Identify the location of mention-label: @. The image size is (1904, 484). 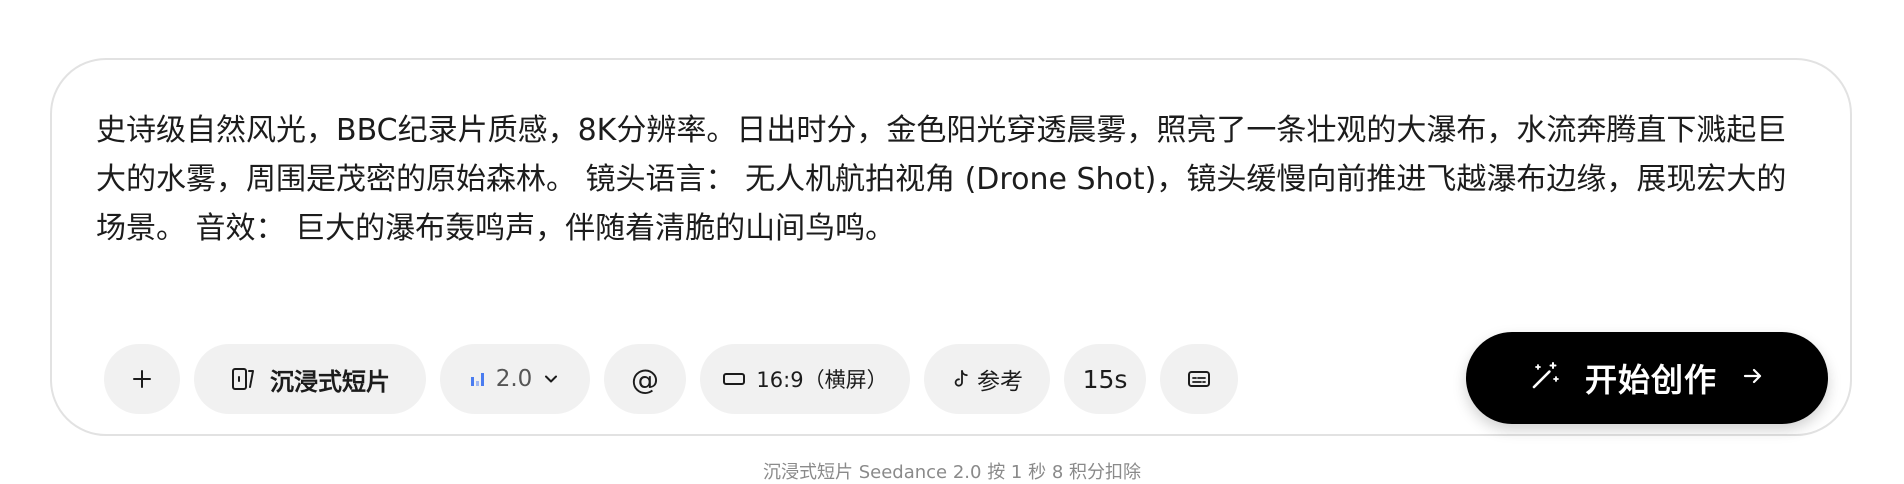
(645, 379).